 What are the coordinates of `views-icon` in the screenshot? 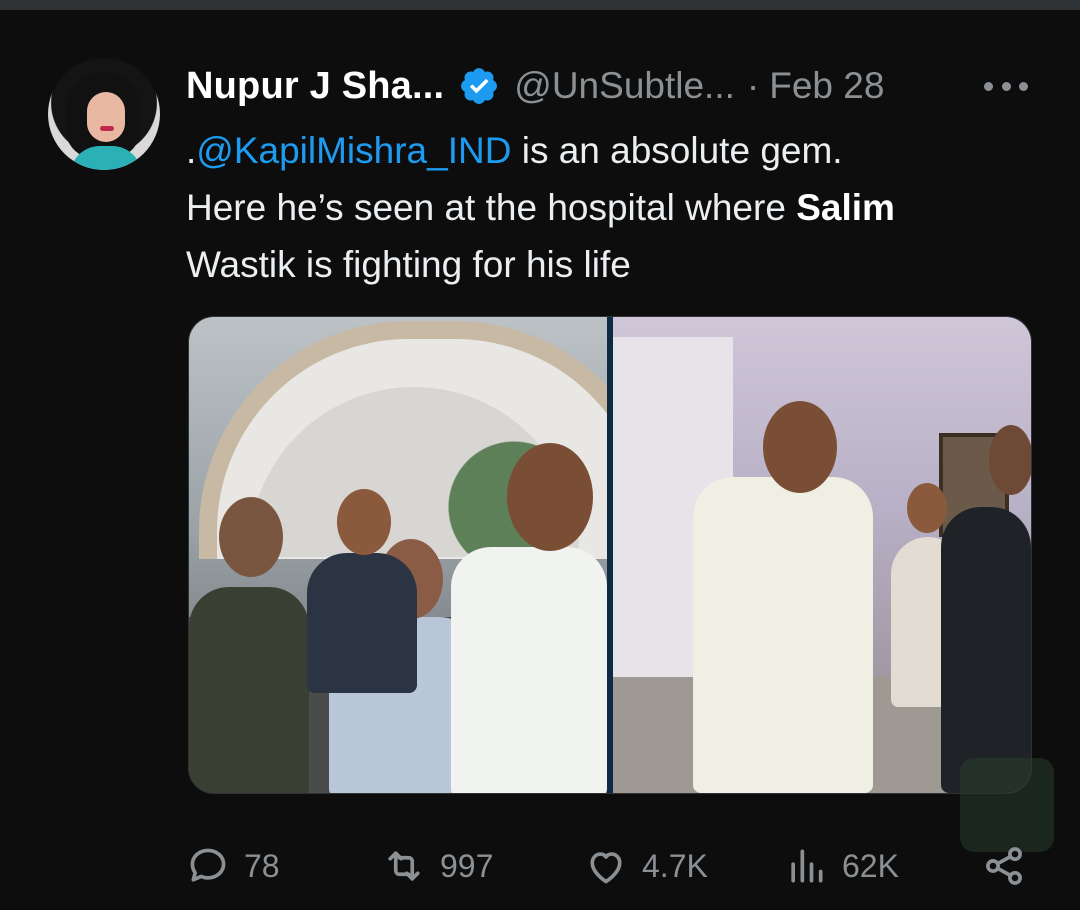 It's located at (807, 866).